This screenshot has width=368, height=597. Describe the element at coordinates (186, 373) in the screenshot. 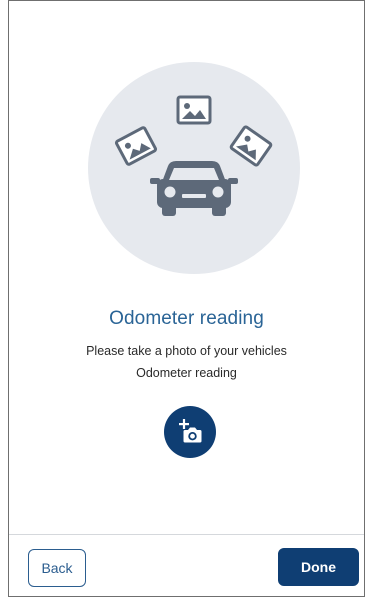

I see `instruction-text-line2: Odometer reading` at that location.